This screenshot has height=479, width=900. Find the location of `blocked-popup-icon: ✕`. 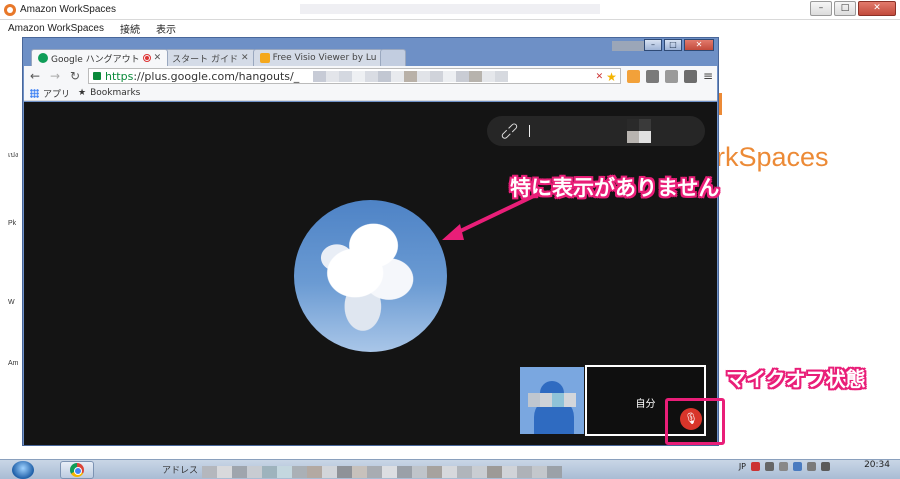

blocked-popup-icon: ✕ is located at coordinates (600, 77).